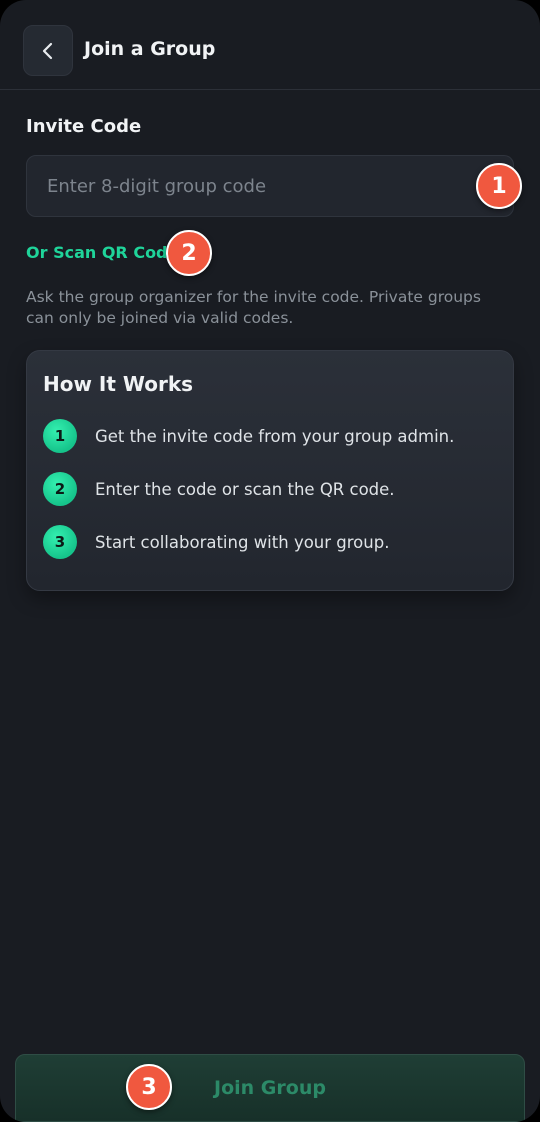  I want to click on step-number-badge: 1, so click(60, 436).